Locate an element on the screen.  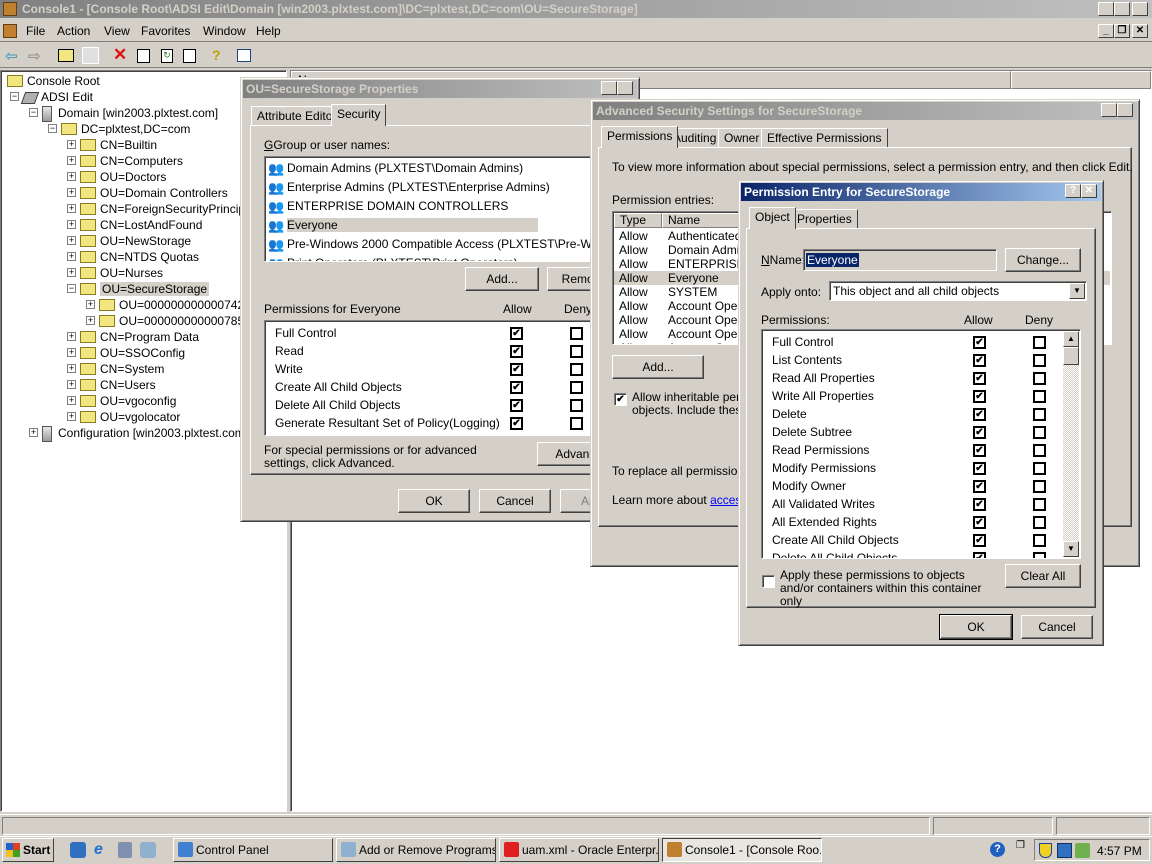
export-list-icon is located at coordinates (189, 56).